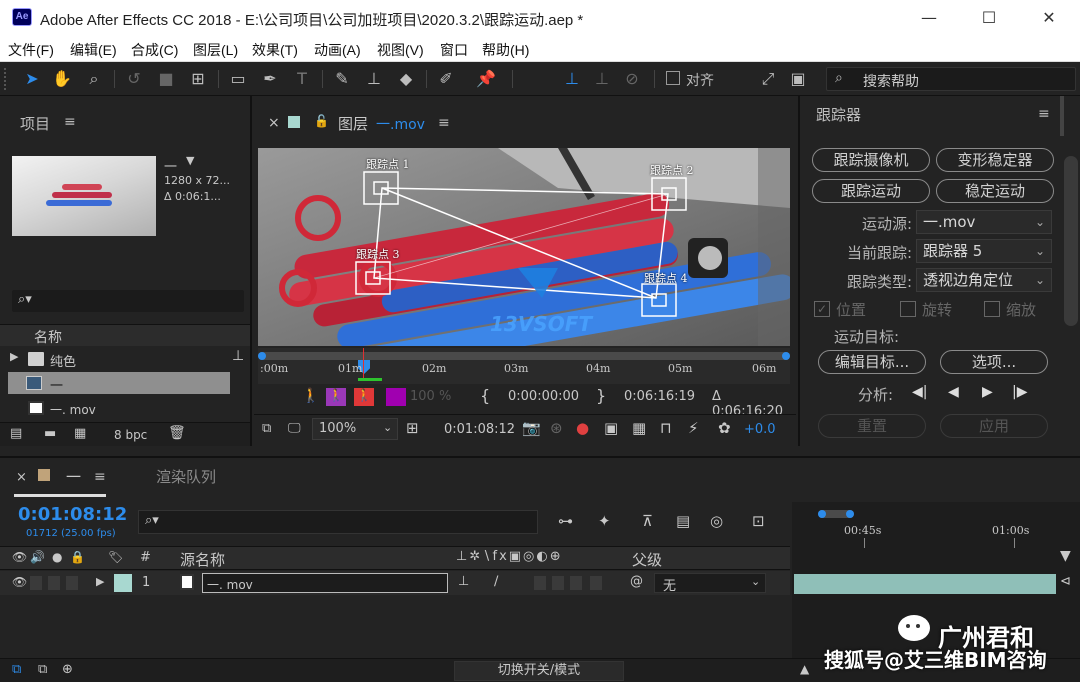 Image resolution: width=1080 pixels, height=682 pixels. I want to click on track-camera-button: 跟踪摄像机, so click(871, 160).